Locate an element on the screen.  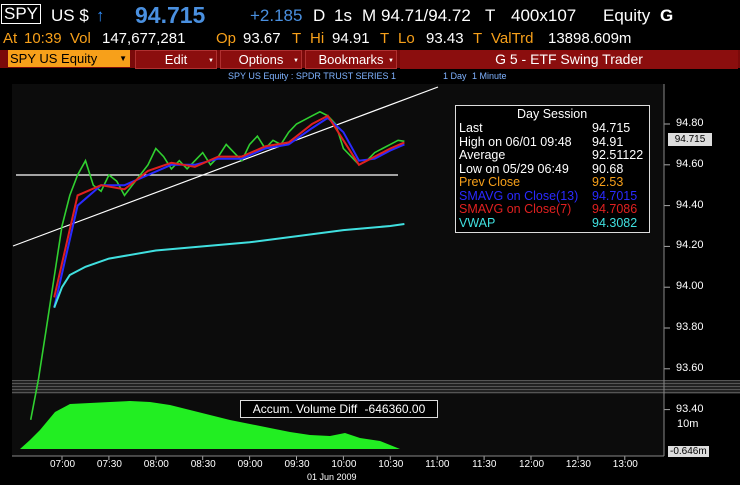
legend-row-value: 92.53 is located at coordinates (608, 182).